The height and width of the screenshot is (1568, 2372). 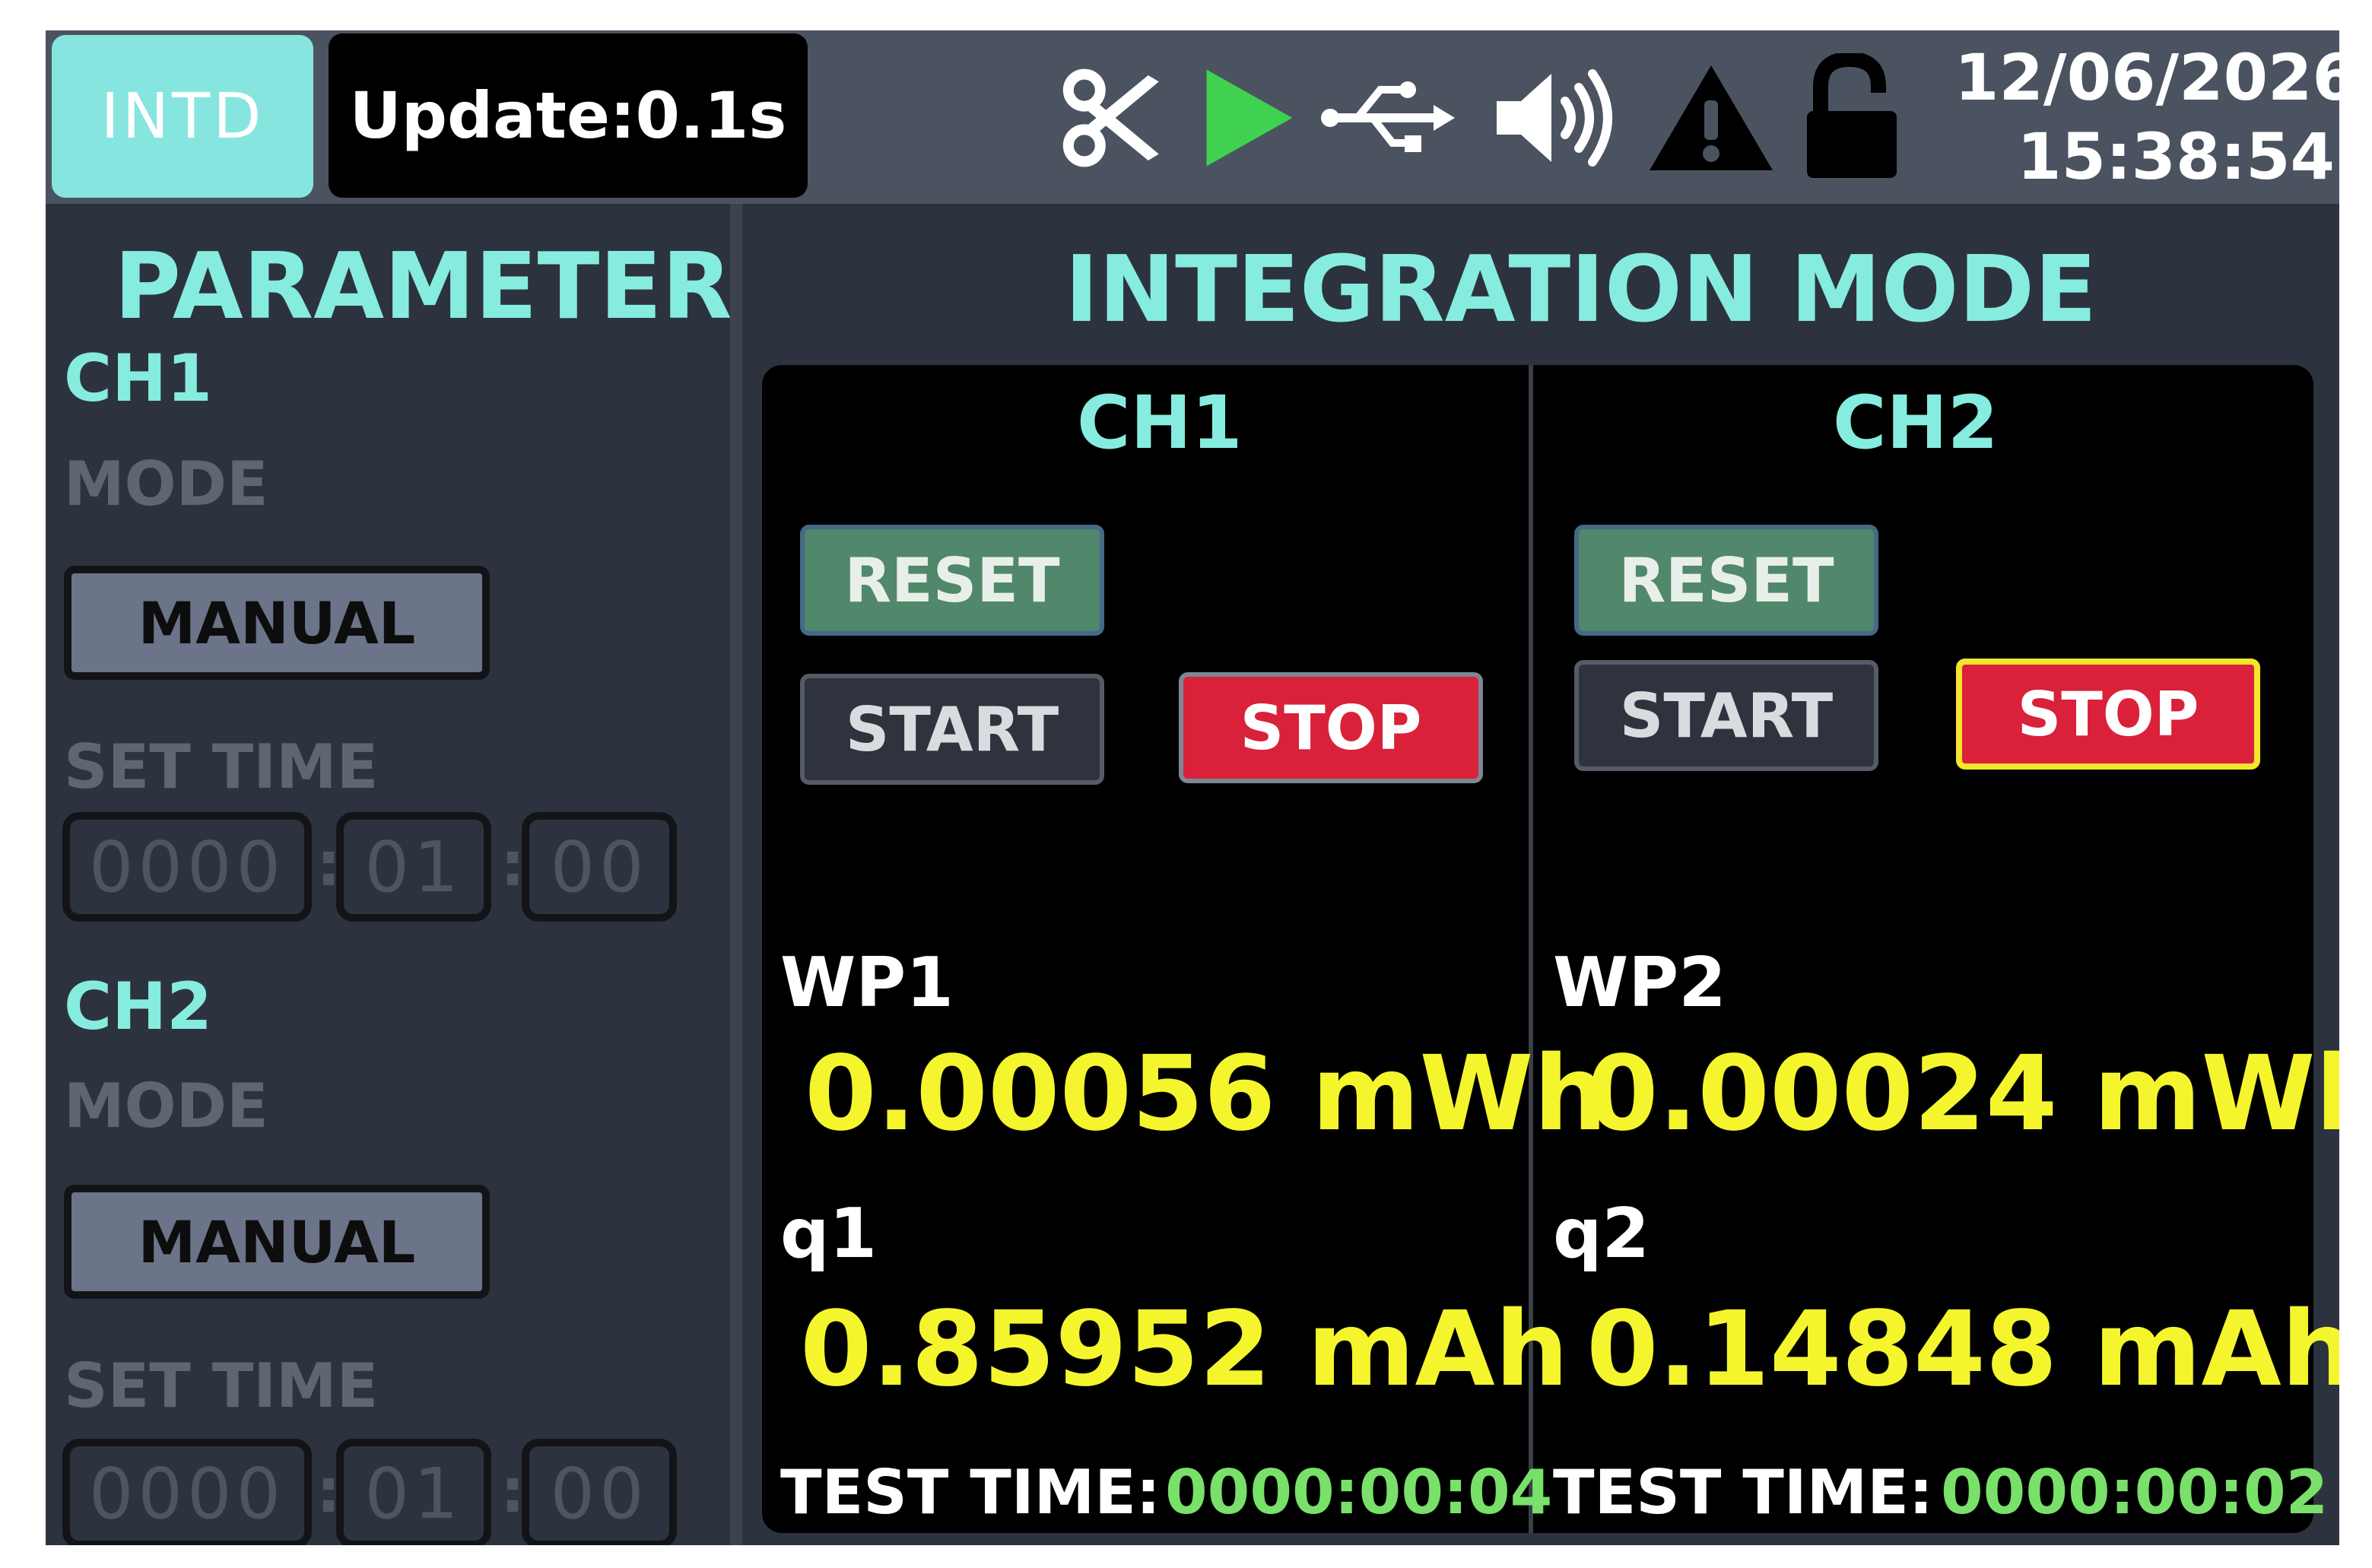 I want to click on status-bar: INTD Update:0.1s 12/06/2026 15:38:54, so click(x=1193, y=117).